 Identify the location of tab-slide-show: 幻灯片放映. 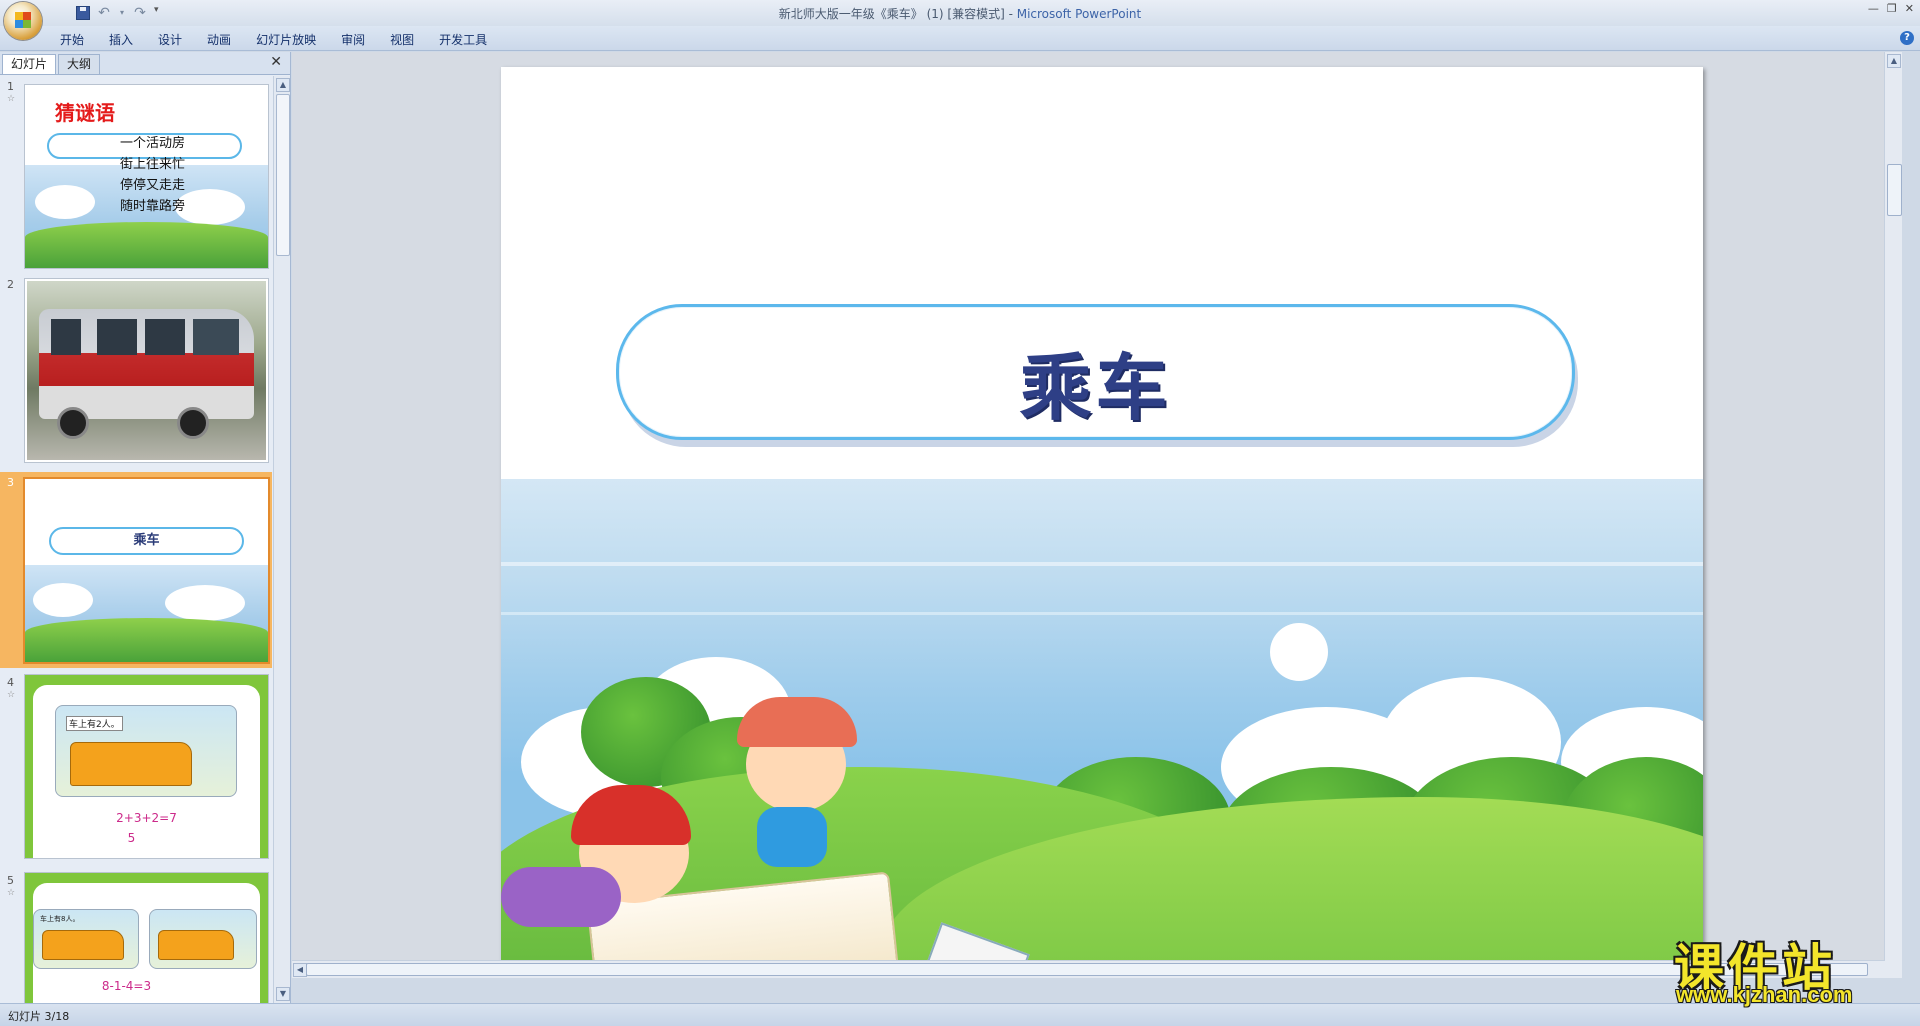
(293, 39).